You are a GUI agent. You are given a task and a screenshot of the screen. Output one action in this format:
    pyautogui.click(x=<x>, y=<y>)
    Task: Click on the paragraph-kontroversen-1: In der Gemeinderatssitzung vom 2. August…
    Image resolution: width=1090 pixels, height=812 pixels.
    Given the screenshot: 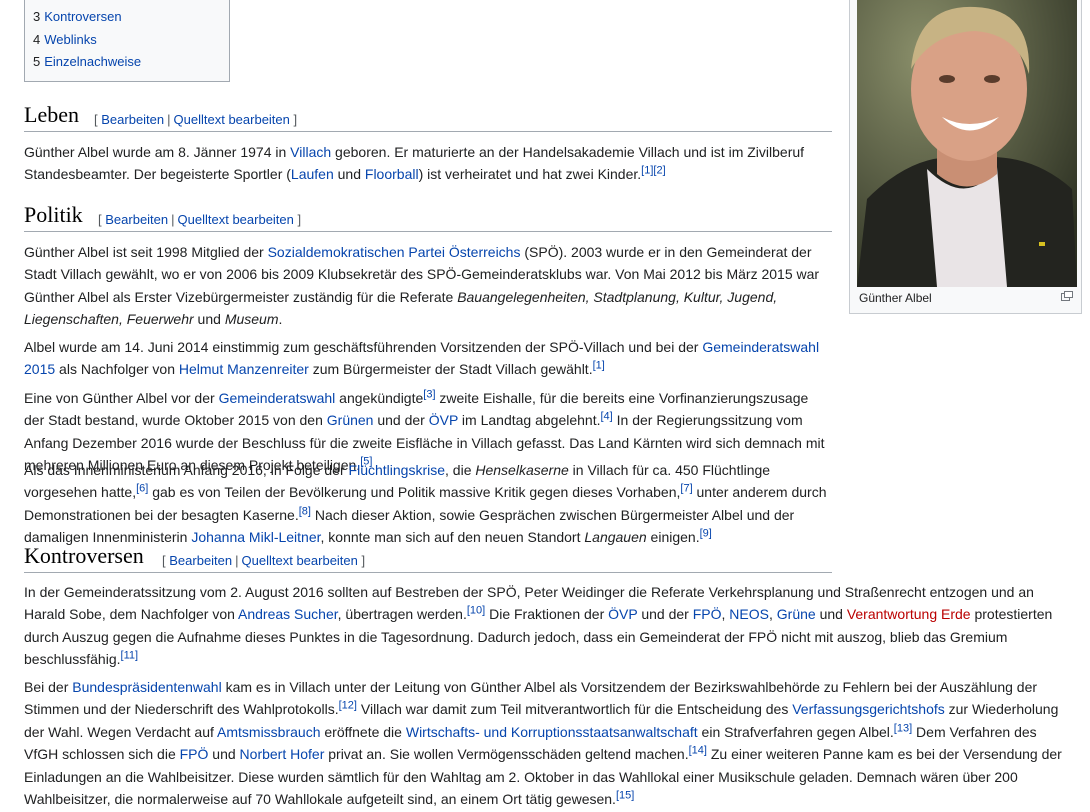 What is the action you would take?
    pyautogui.click(x=538, y=626)
    